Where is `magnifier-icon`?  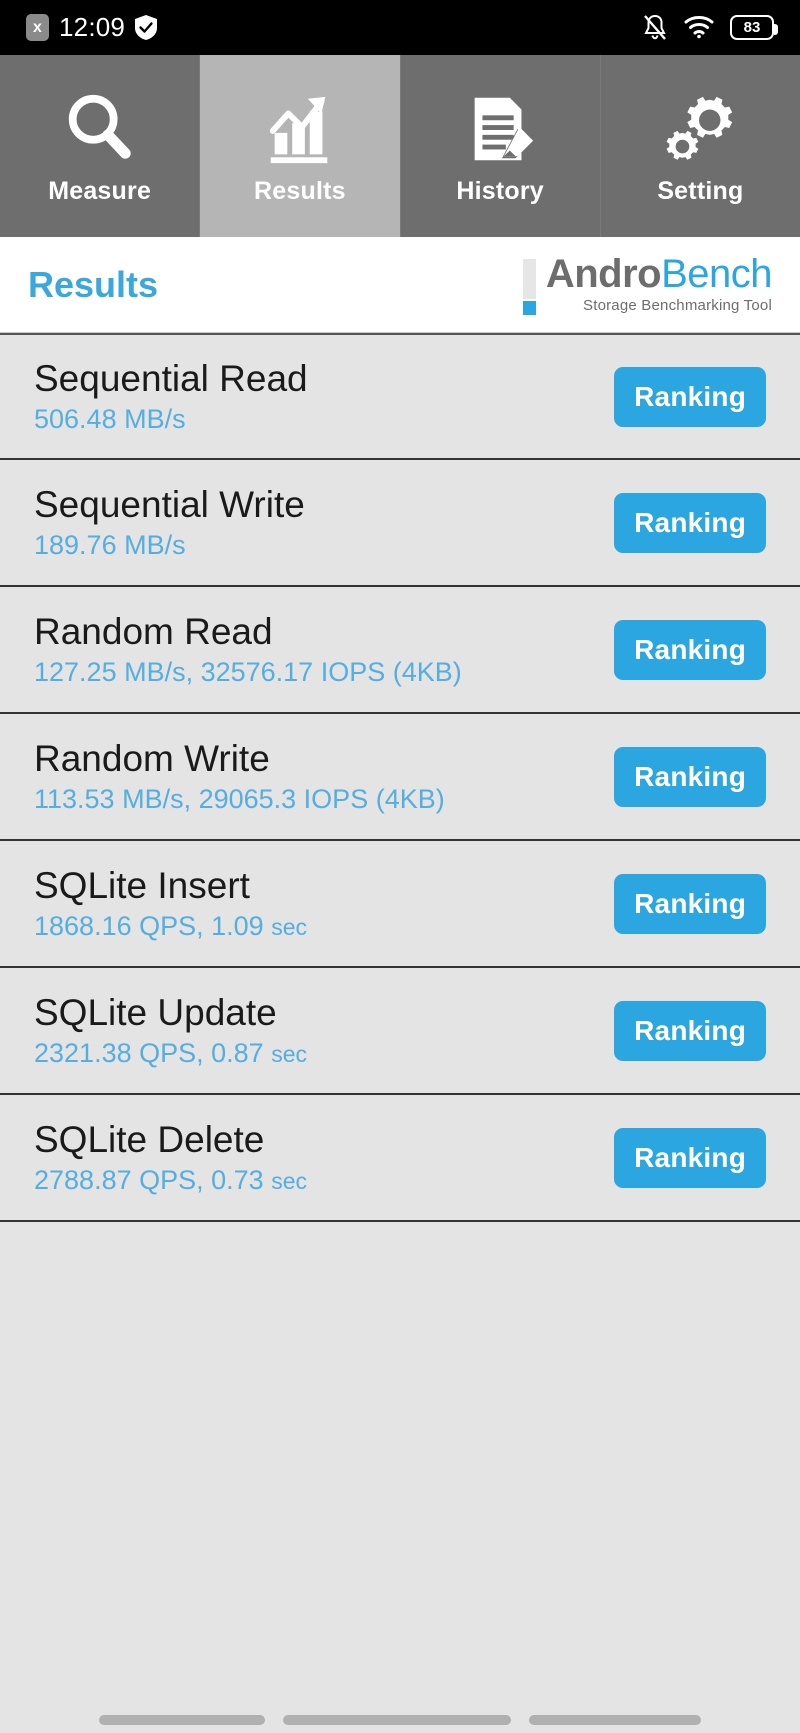
magnifier-icon is located at coordinates (100, 129).